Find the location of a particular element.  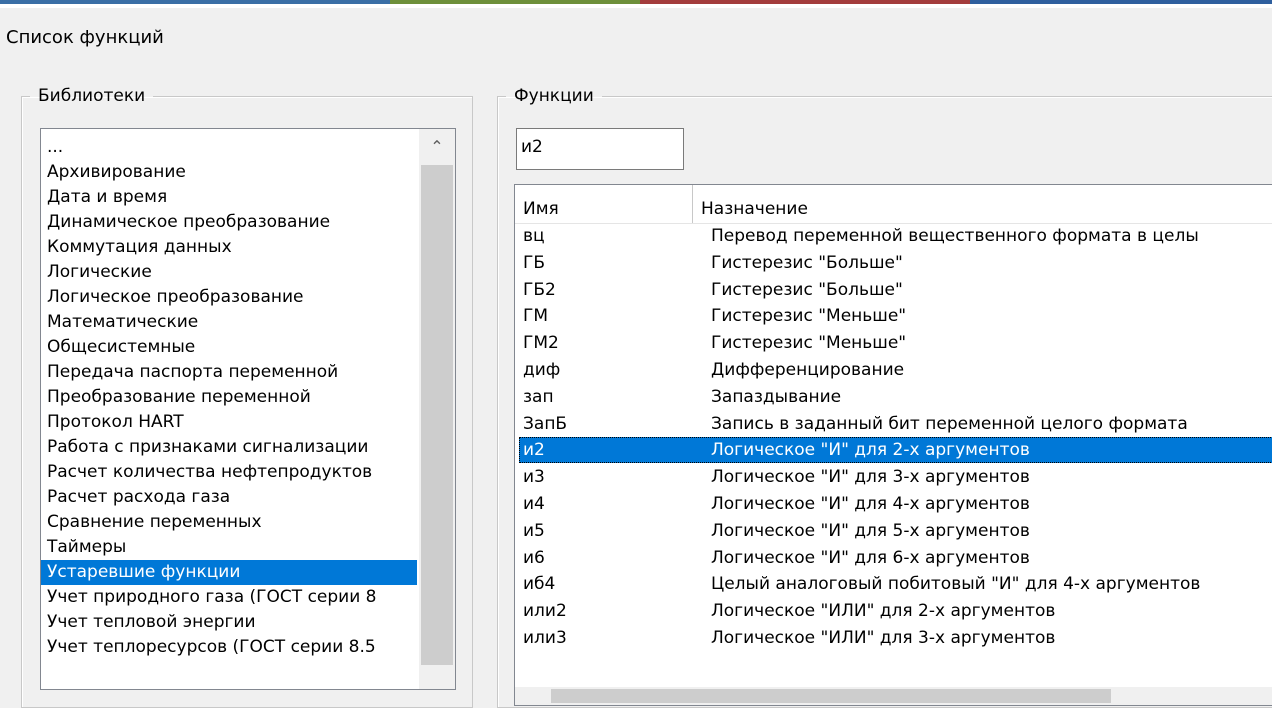

function-purpose: Логическое "ИЛИ" для 2-х аргументов is located at coordinates (883, 611).